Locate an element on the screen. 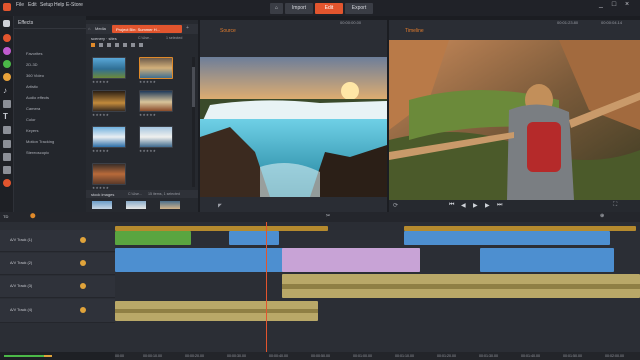  view-icon is located at coordinates (101, 45).